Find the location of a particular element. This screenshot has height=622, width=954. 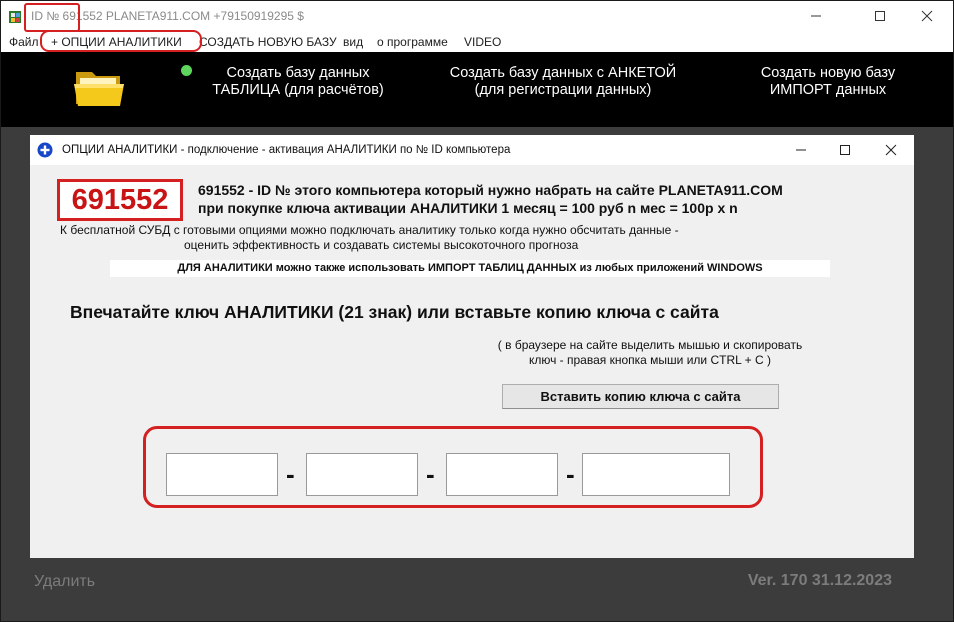

folder-icon is located at coordinates (99, 87).